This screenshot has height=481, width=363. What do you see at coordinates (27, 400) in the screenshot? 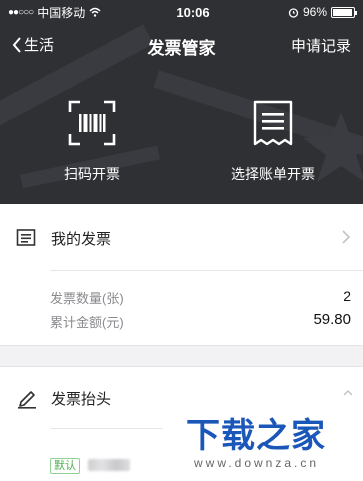
I see `pen-edit-icon` at bounding box center [27, 400].